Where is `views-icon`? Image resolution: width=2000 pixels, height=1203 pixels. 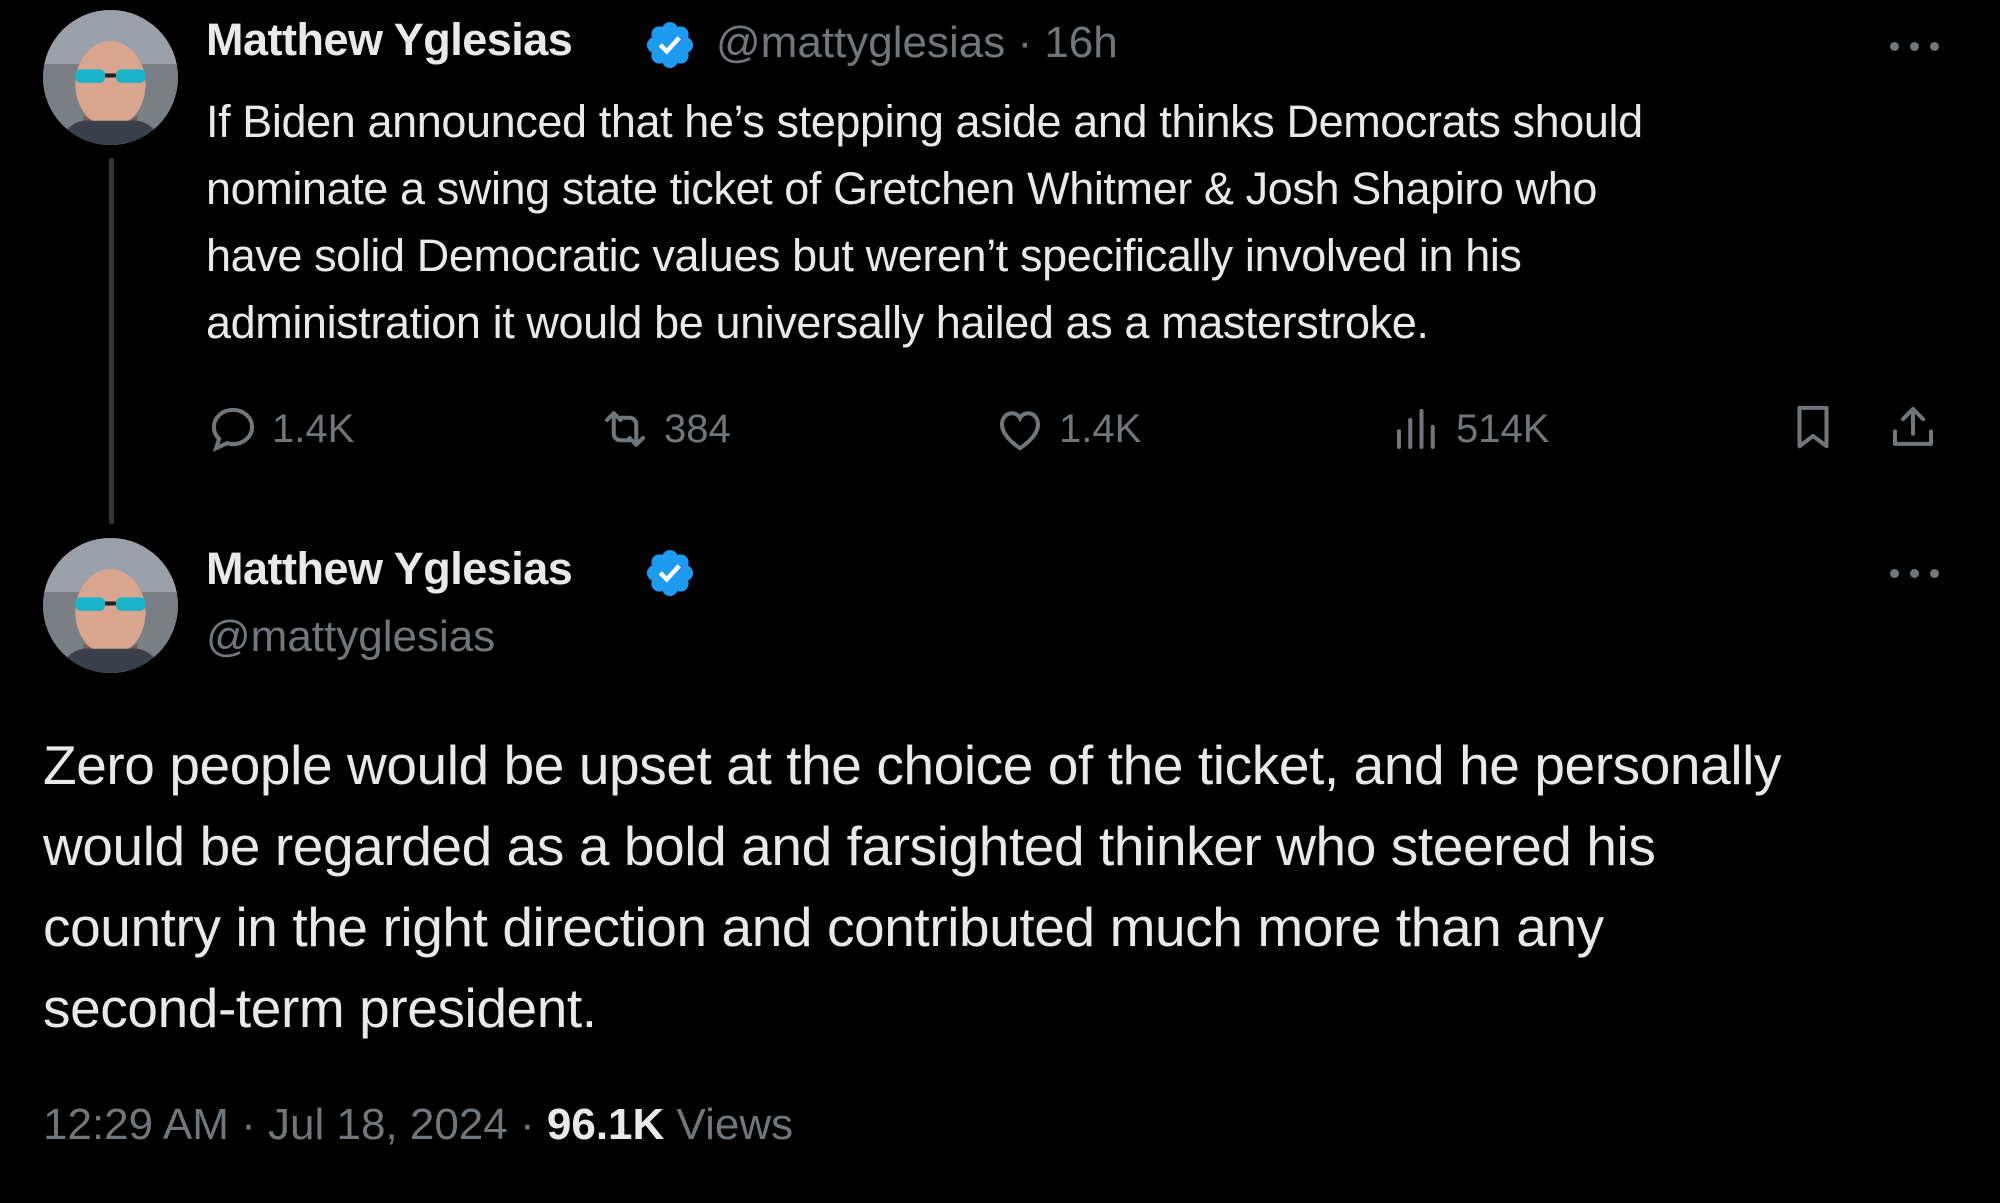 views-icon is located at coordinates (1415, 429).